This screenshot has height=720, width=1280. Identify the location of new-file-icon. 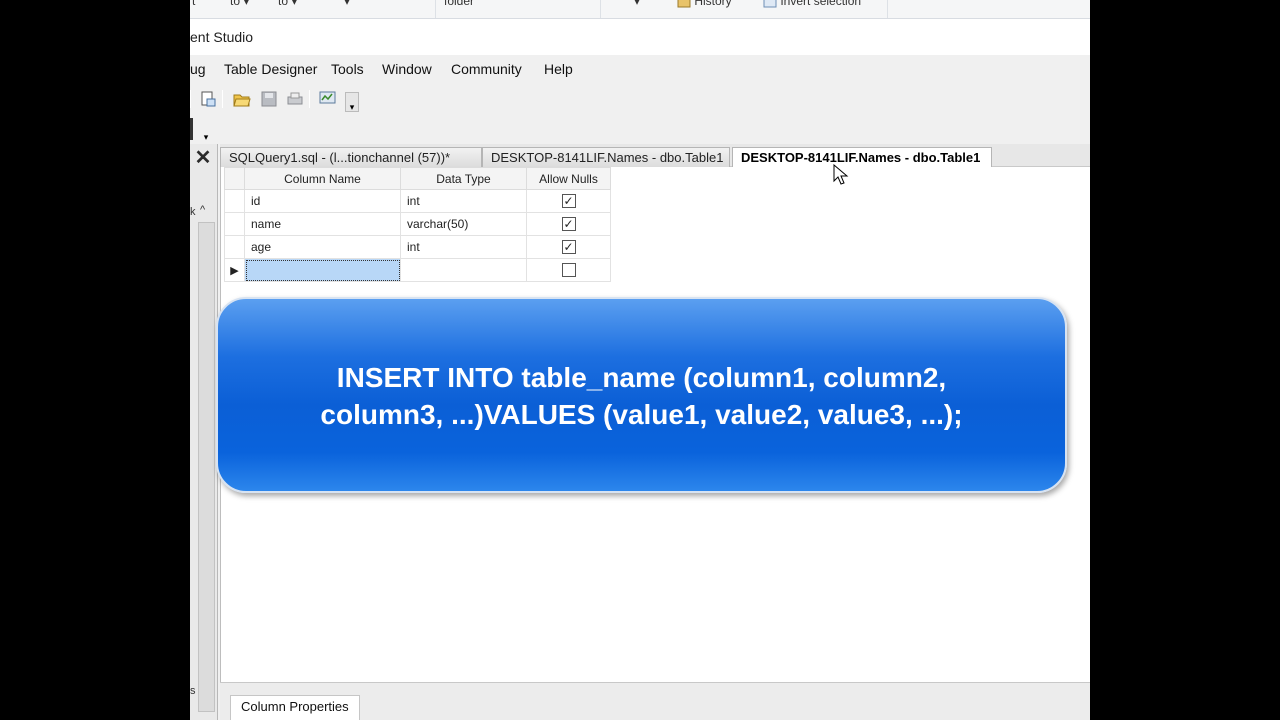
(208, 99).